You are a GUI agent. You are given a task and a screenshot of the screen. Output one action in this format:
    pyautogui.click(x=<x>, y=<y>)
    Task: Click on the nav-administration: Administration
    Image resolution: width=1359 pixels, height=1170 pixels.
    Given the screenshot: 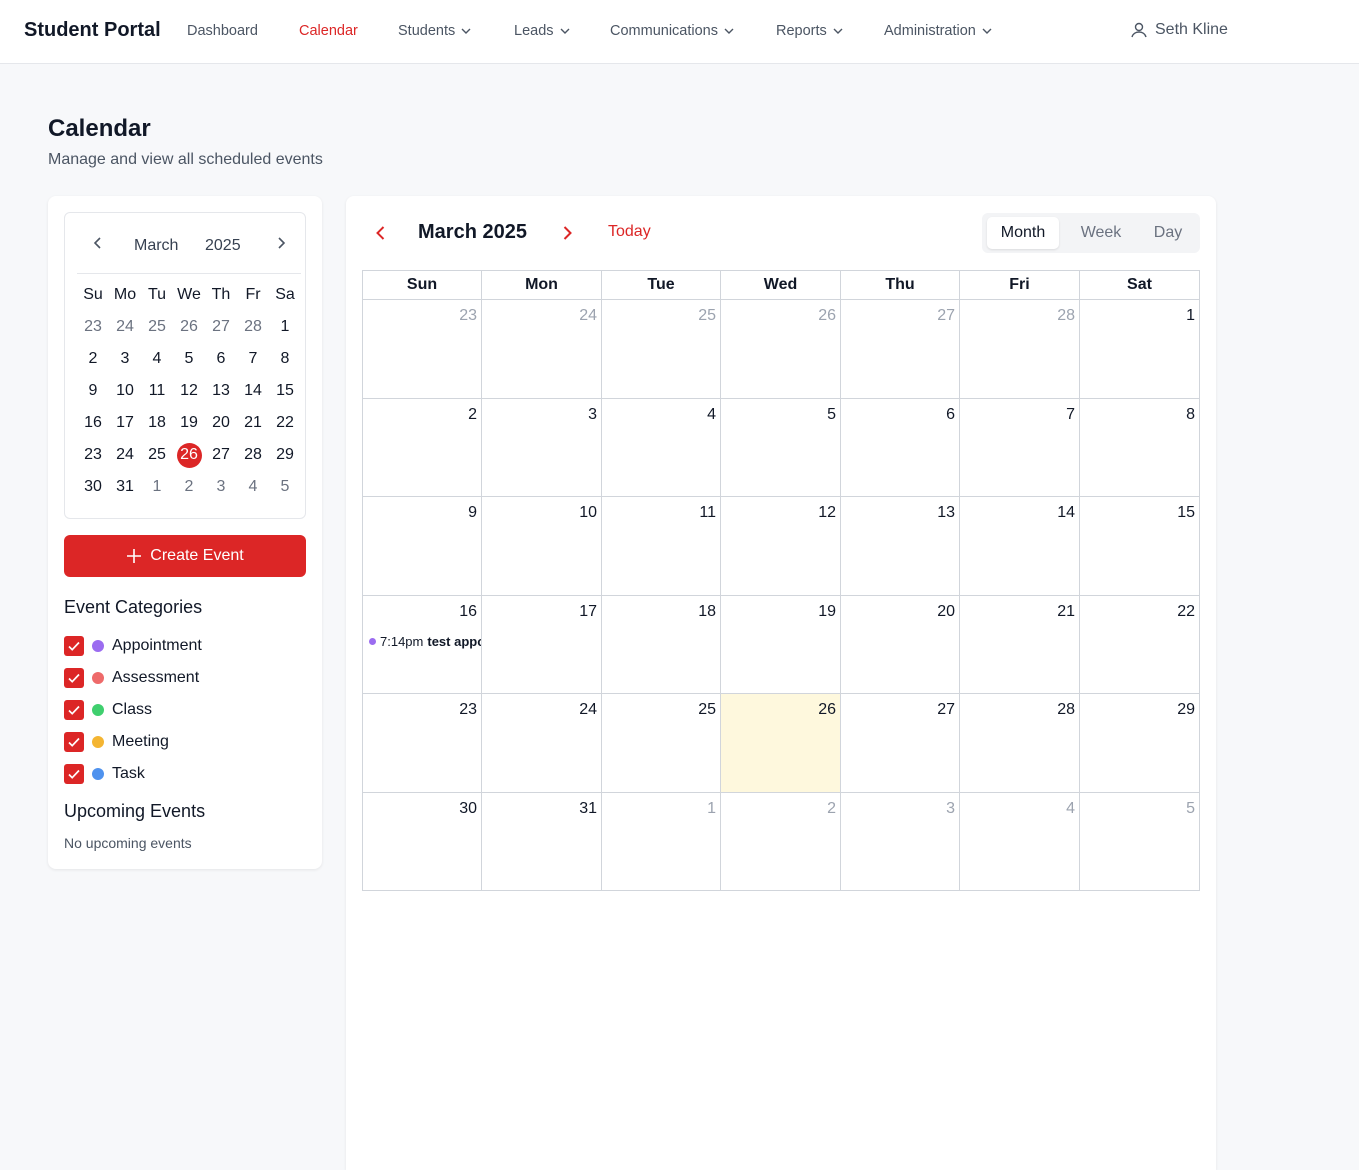 What is the action you would take?
    pyautogui.click(x=938, y=31)
    